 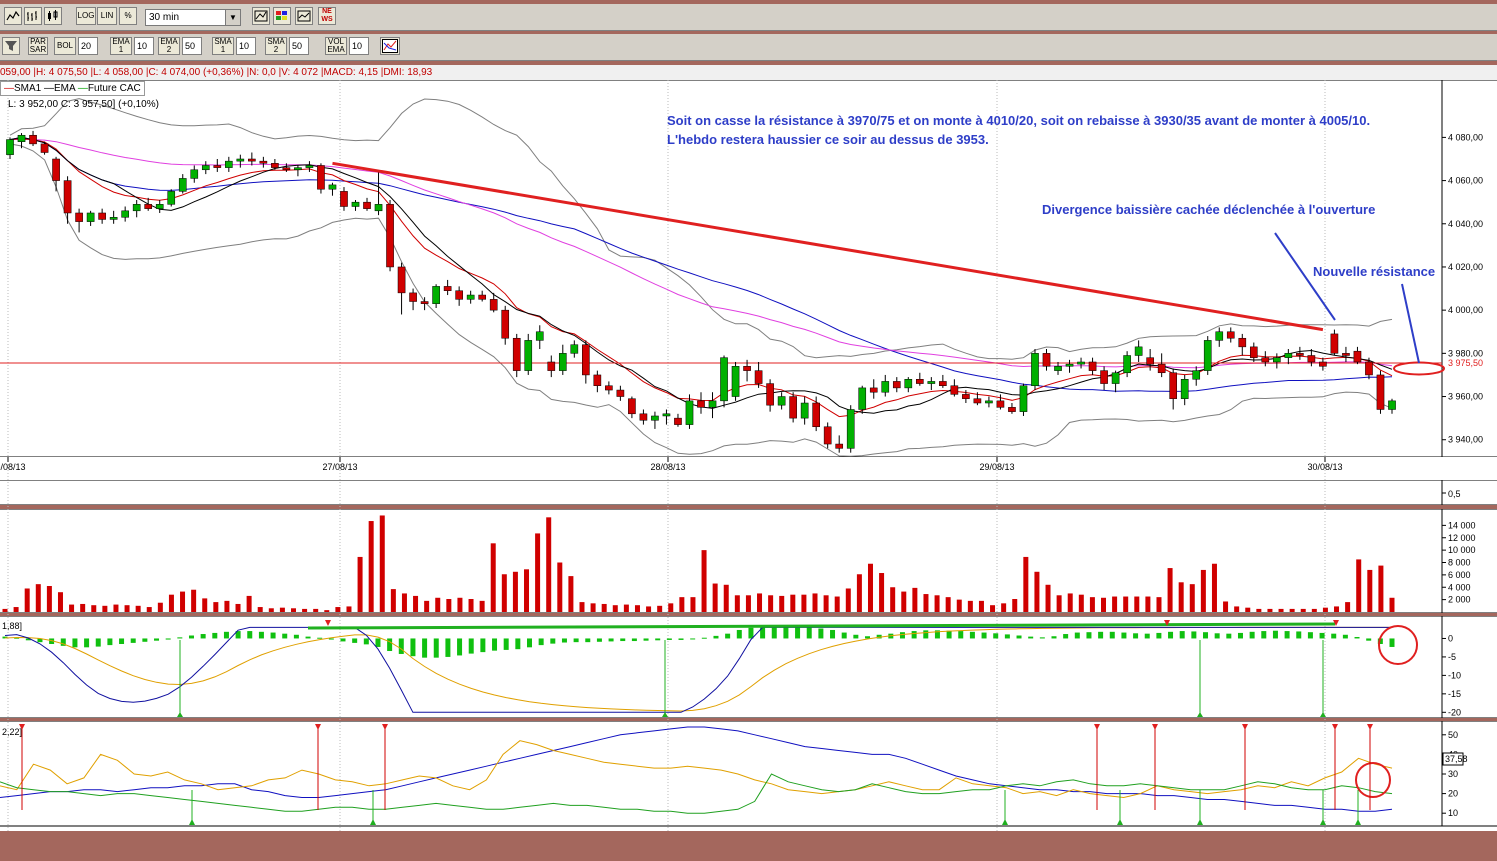 I want to click on compare-button, so click(x=304, y=16).